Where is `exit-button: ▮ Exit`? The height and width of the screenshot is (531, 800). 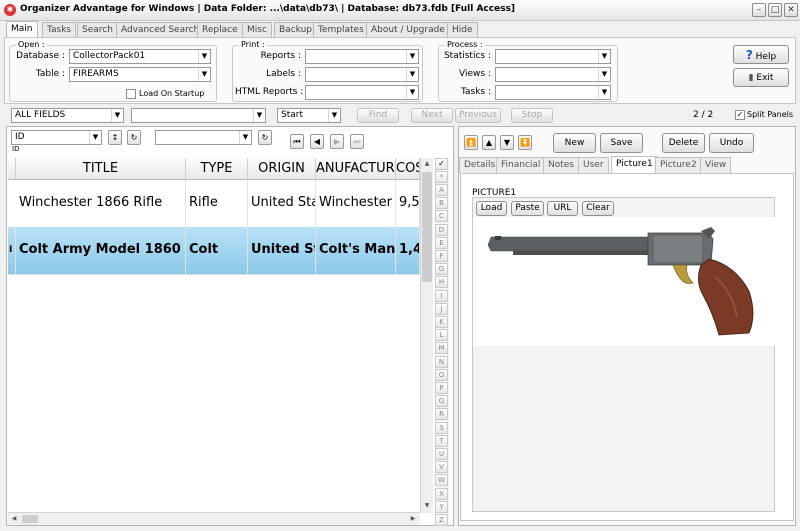 exit-button: ▮ Exit is located at coordinates (761, 77).